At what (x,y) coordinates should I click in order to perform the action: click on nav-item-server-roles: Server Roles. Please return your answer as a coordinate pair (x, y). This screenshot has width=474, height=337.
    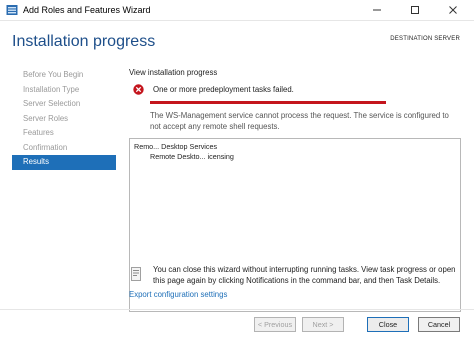
    Looking at the image, I should click on (64, 119).